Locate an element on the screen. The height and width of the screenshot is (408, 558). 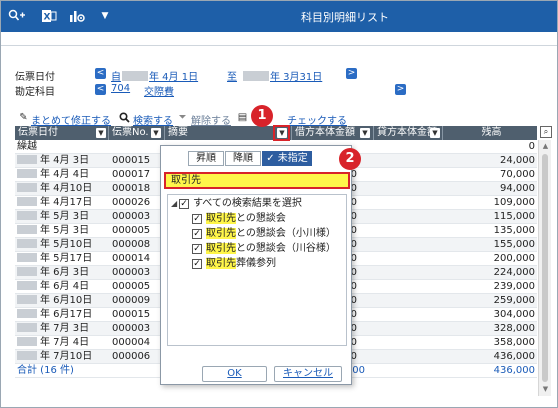
grid-search-icon: ⌕ is located at coordinates (546, 132).